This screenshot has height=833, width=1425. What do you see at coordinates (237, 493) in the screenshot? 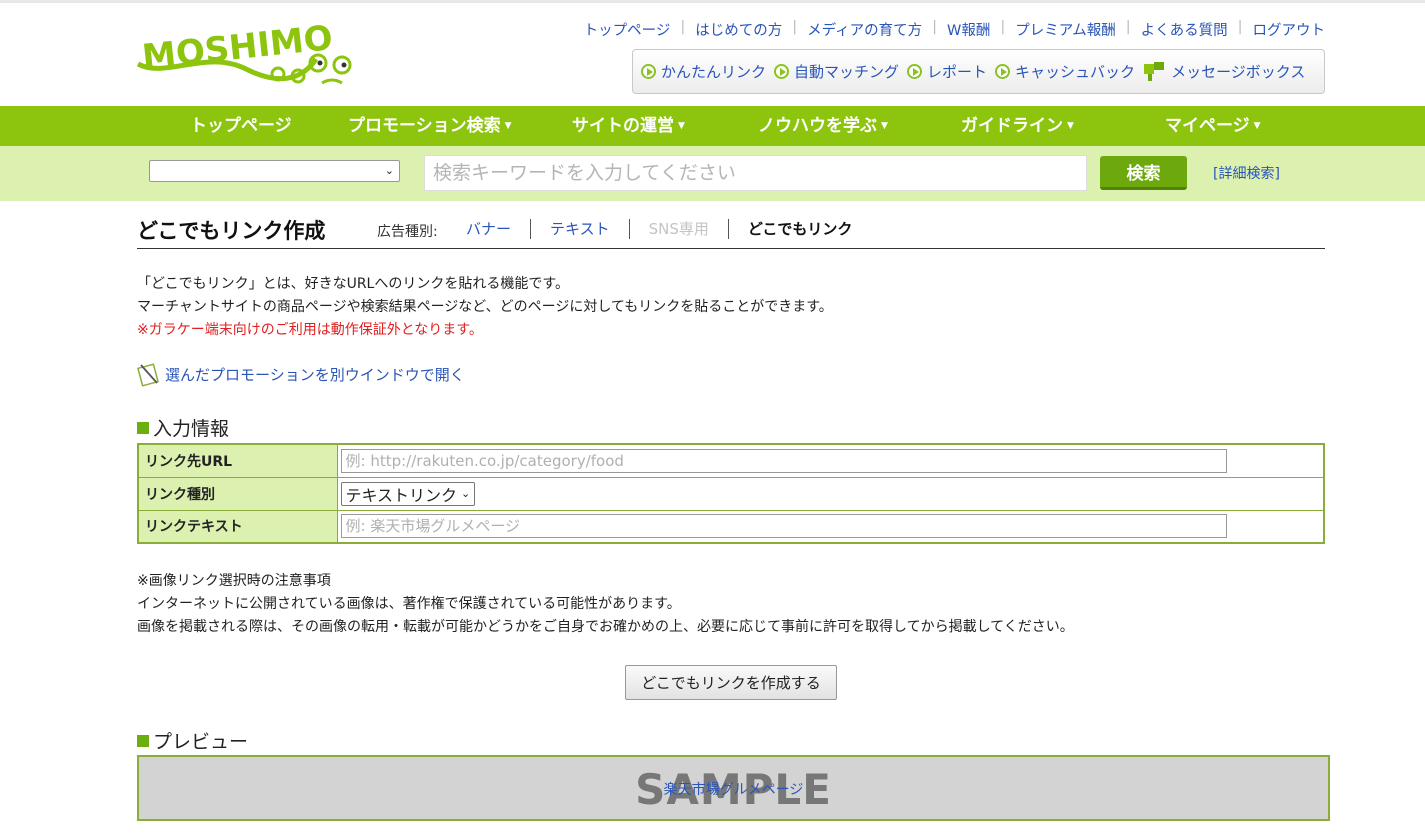
I see `type-label: リンク種別` at bounding box center [237, 493].